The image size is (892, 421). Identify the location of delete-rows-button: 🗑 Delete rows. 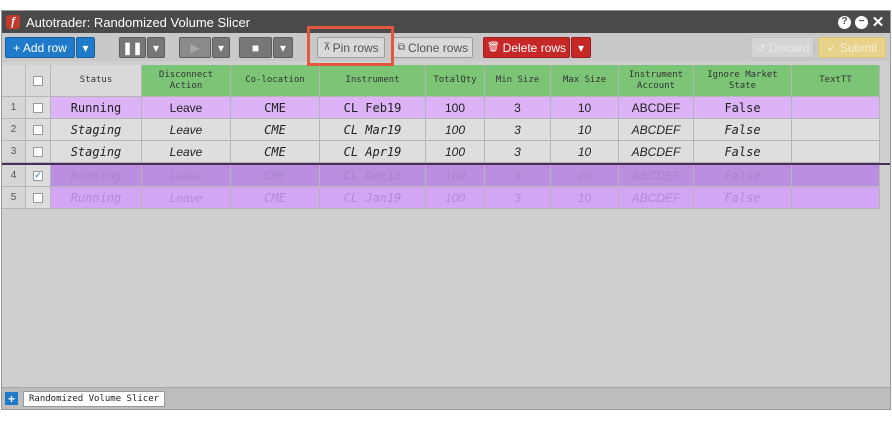
(526, 47).